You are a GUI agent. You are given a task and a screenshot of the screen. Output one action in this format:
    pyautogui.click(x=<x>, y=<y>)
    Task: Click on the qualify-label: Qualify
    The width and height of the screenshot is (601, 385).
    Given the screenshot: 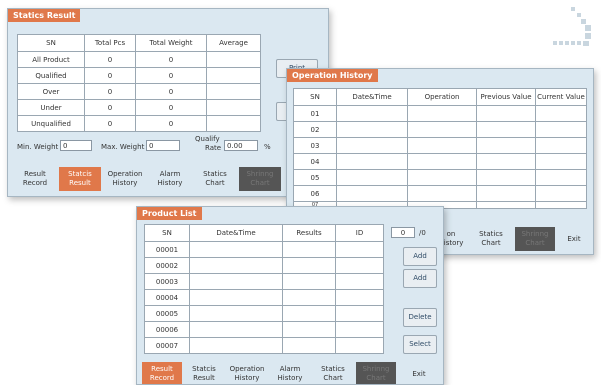 What is the action you would take?
    pyautogui.click(x=207, y=139)
    